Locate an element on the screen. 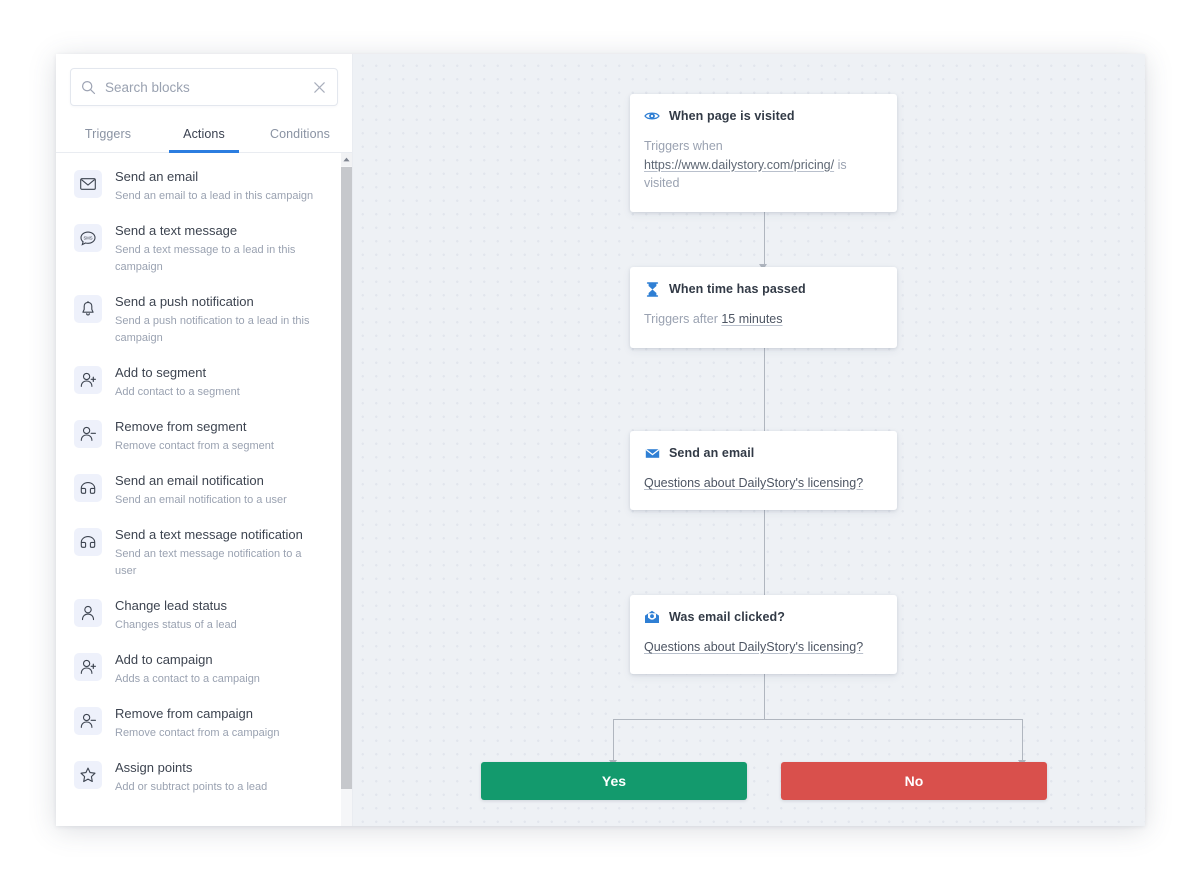 This screenshot has width=1200, height=875. block-item-description: Send an email notification to a user is located at coordinates (201, 500).